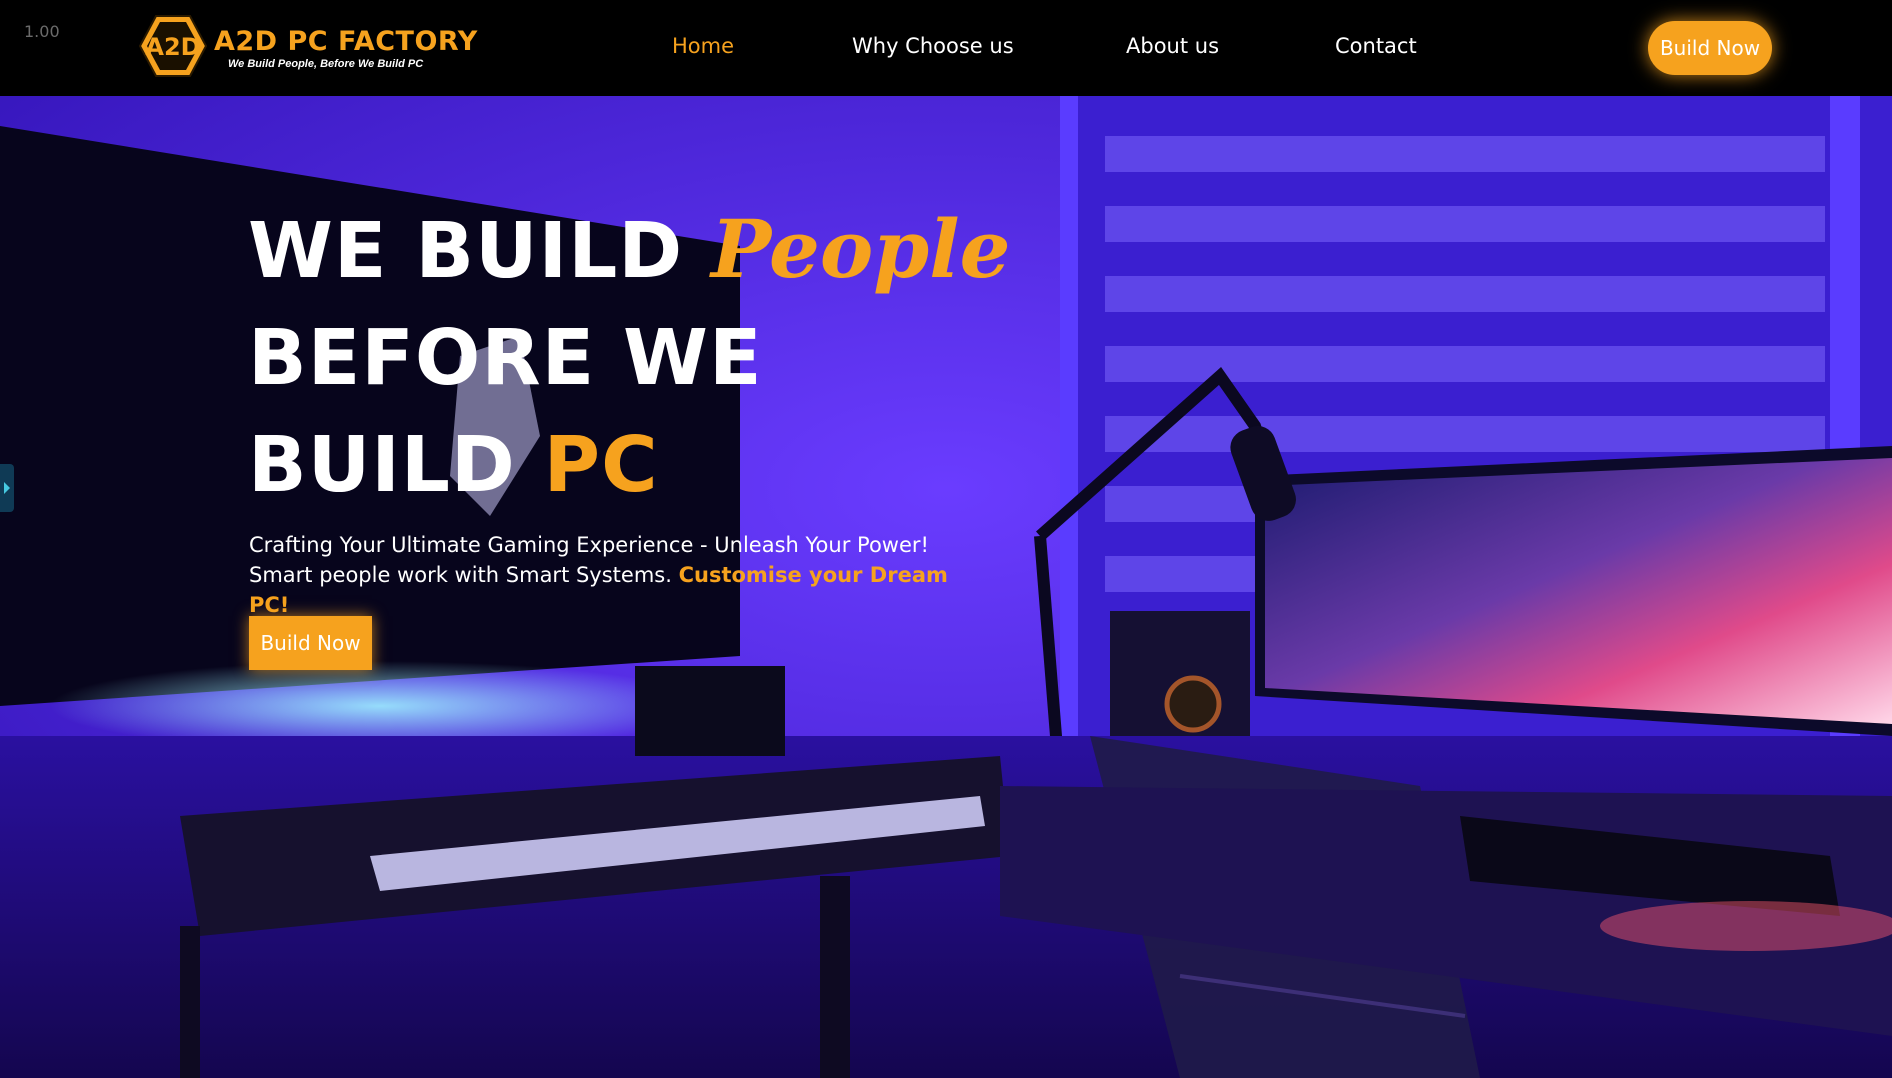 This screenshot has height=1078, width=1892. I want to click on main-nav: Home Why Choose us About us Contact, so click(946, 49).